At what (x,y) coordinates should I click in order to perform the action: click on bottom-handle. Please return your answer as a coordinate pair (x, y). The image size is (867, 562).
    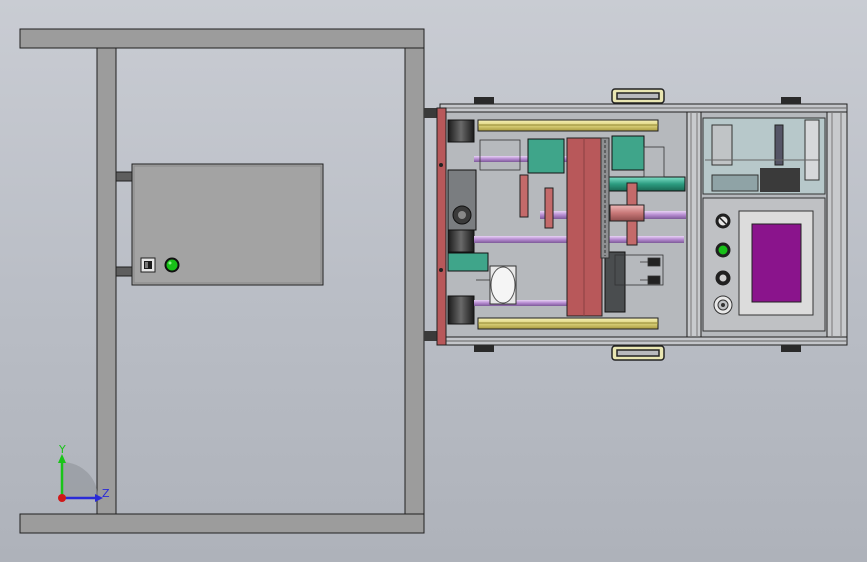
    Looking at the image, I should click on (638, 353).